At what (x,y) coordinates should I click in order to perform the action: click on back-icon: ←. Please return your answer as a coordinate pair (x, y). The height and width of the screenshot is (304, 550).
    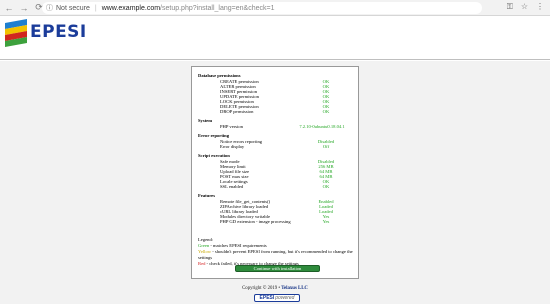
    Looking at the image, I should click on (9, 8).